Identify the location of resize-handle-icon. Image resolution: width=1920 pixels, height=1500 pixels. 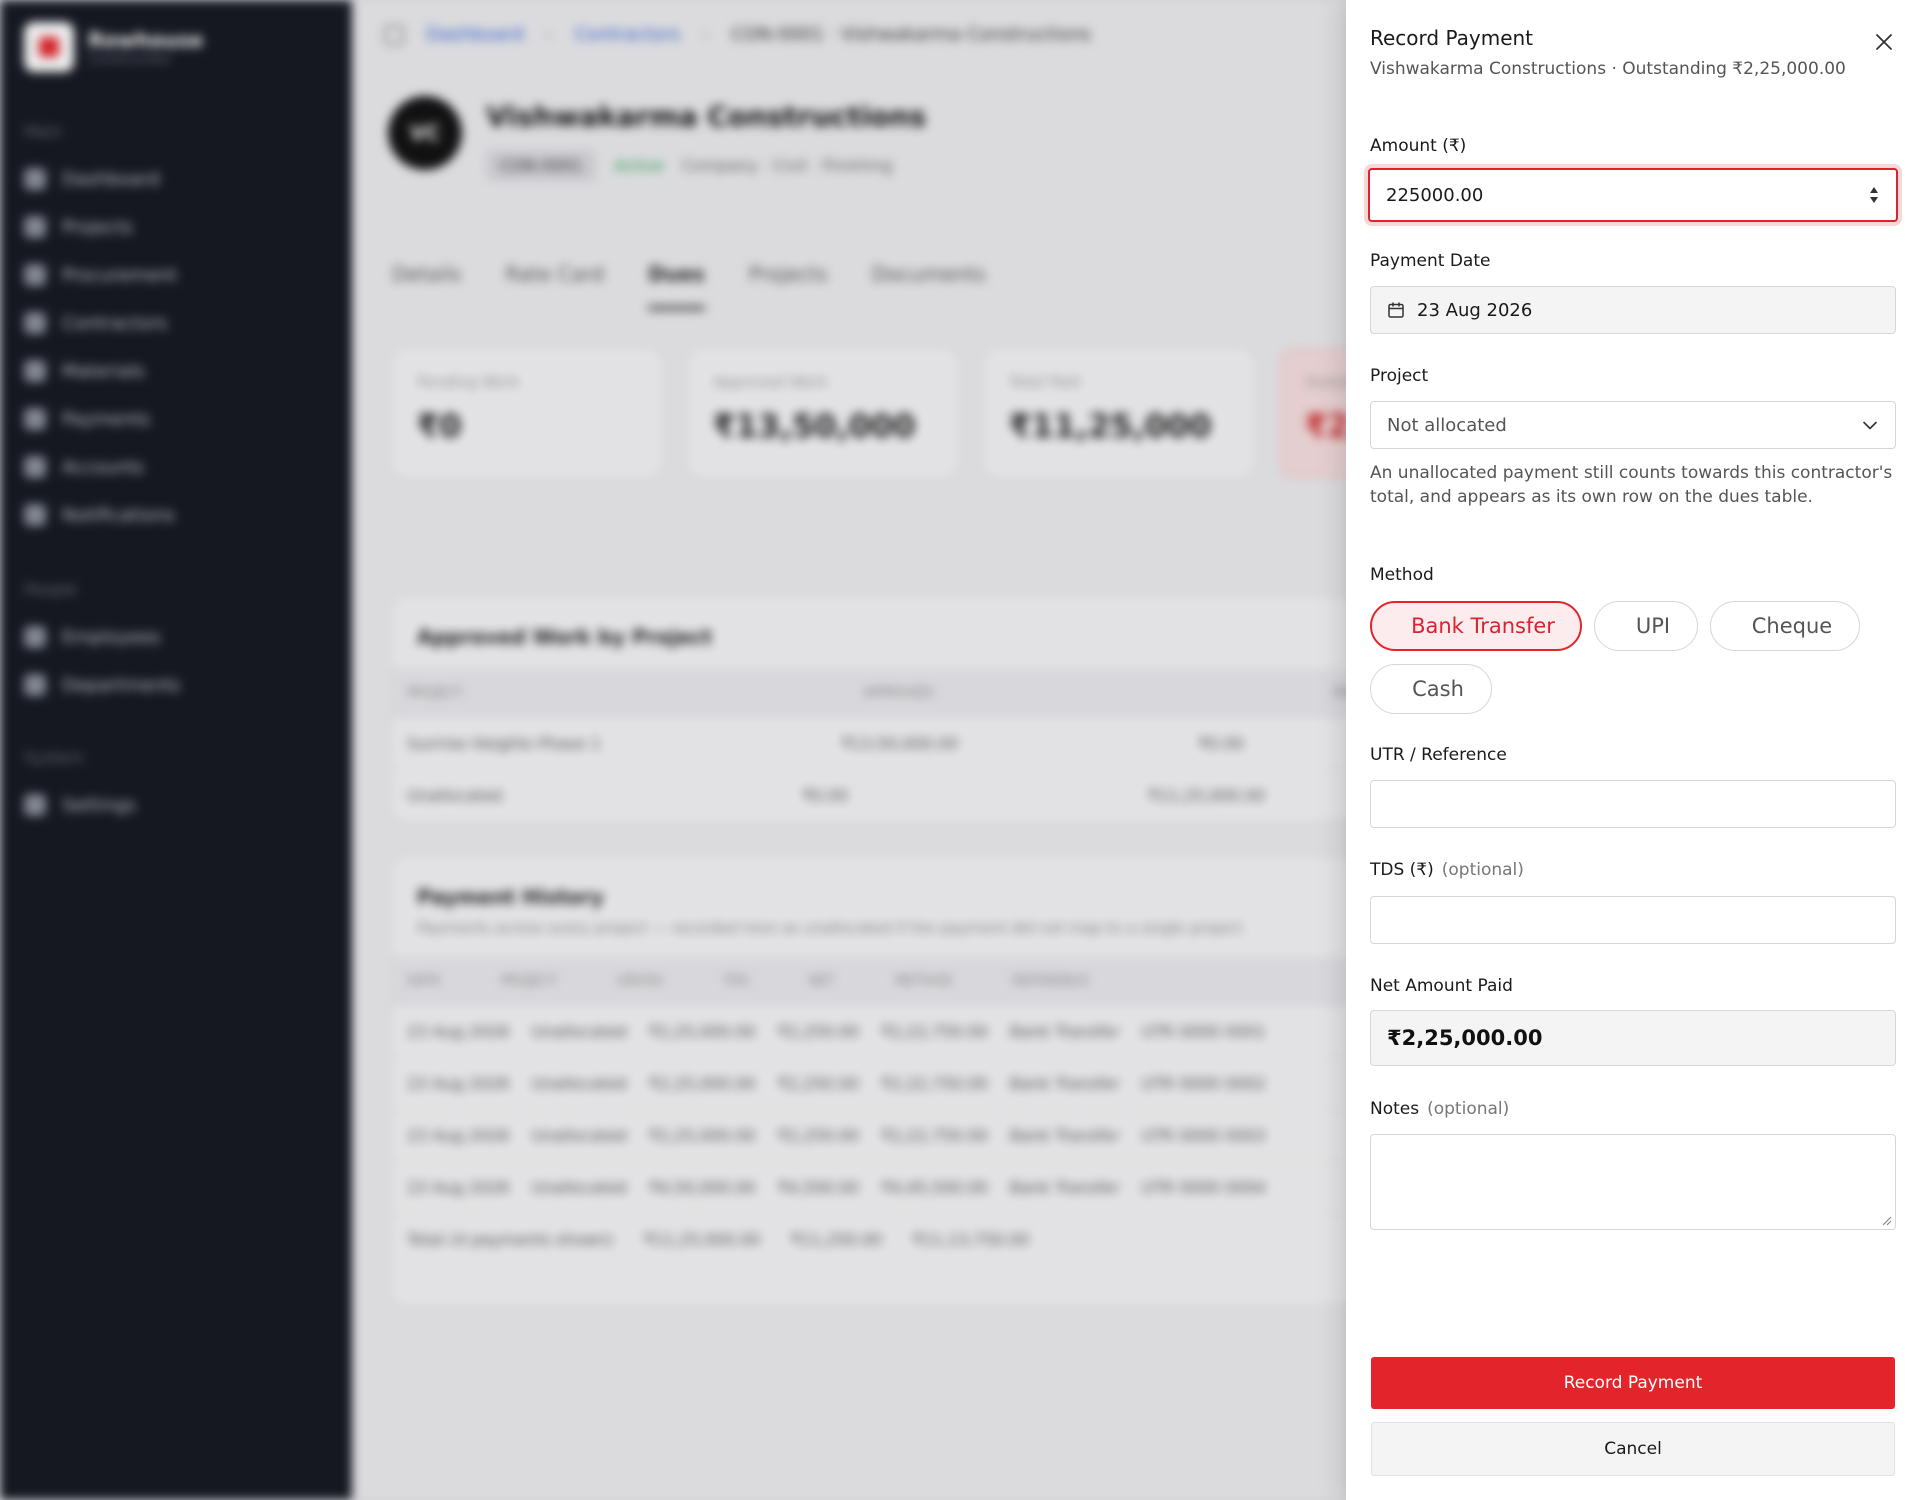
(1886, 1220).